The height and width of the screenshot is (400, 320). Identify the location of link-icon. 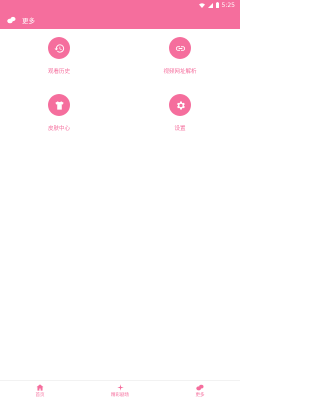
(180, 48).